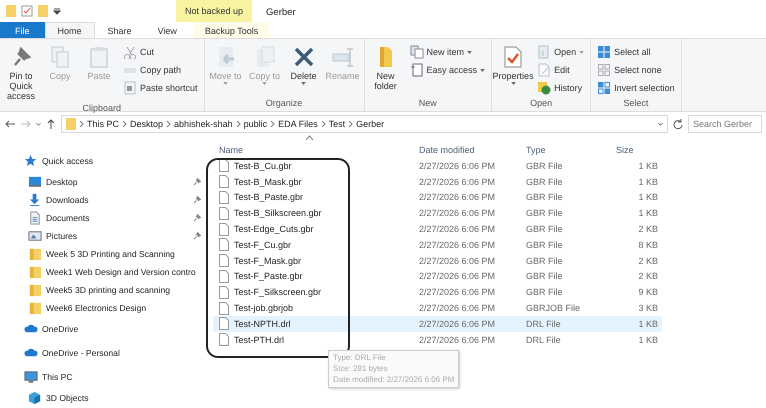 The height and width of the screenshot is (408, 766). I want to click on group-label: Open, so click(541, 104).